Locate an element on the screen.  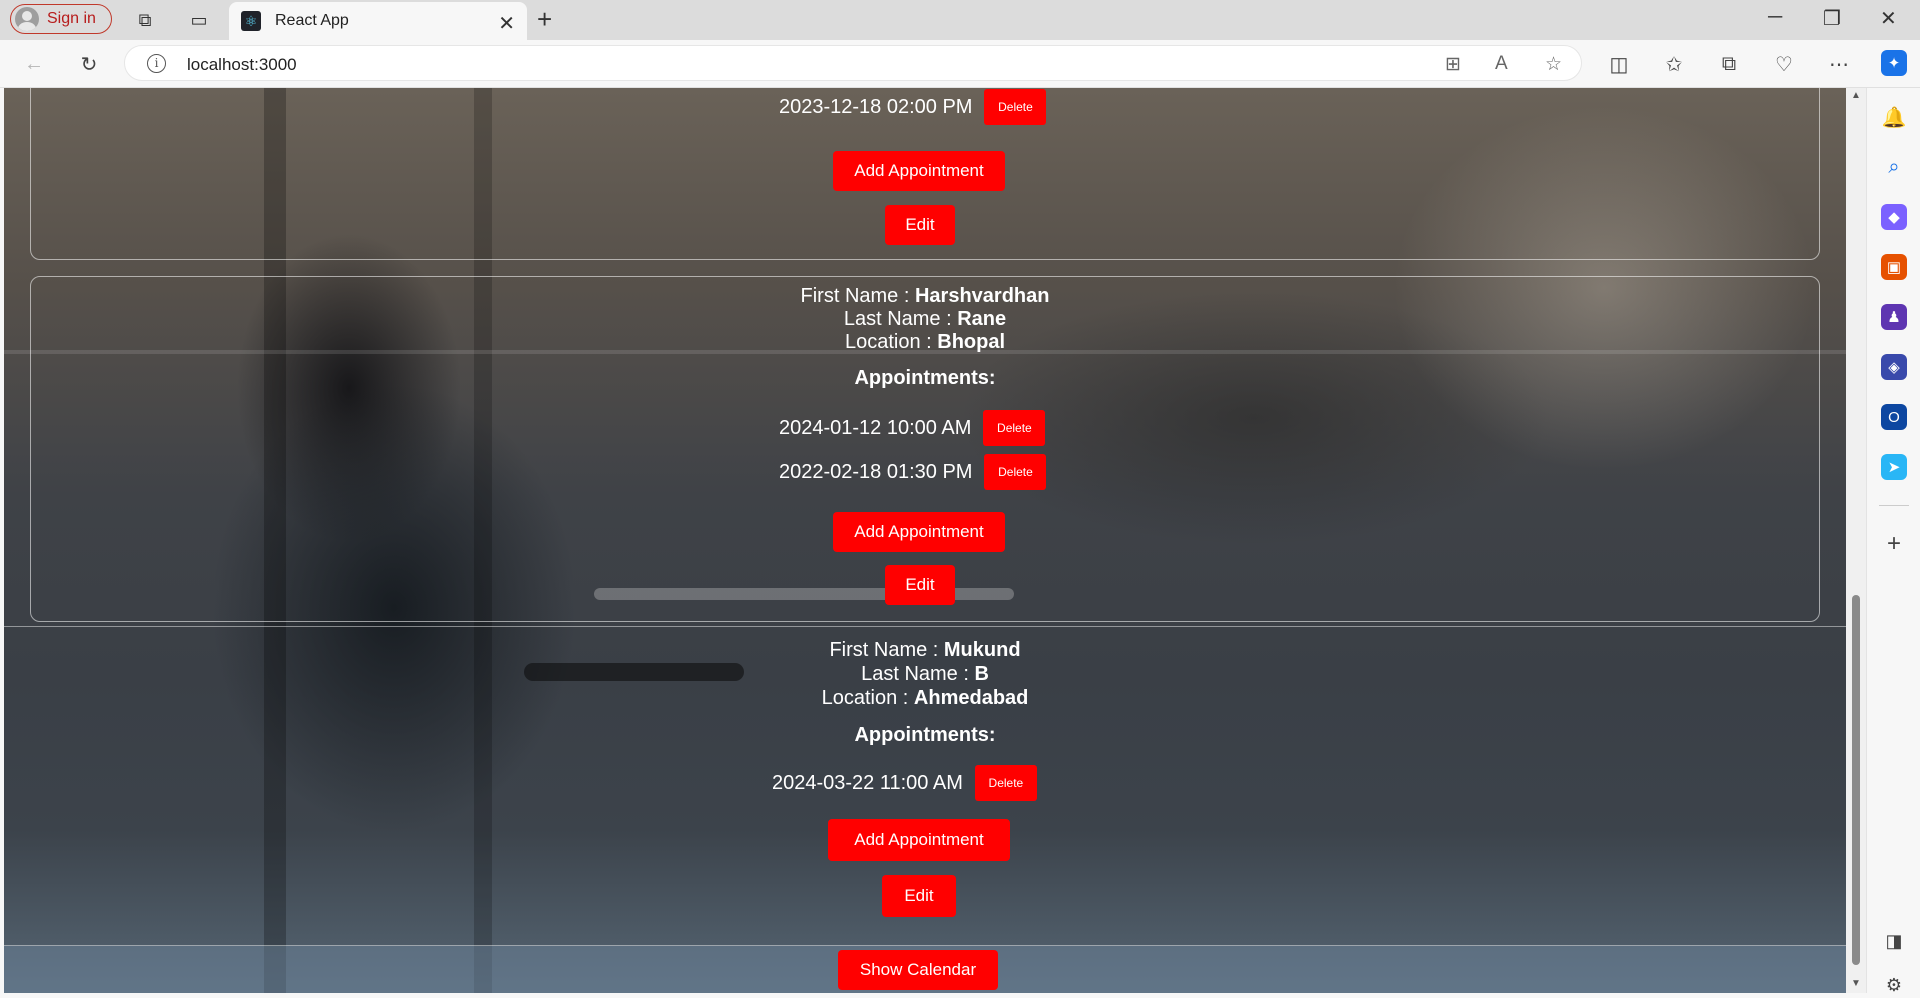
location-field: Location : Ahmedabad is located at coordinates (925, 698).